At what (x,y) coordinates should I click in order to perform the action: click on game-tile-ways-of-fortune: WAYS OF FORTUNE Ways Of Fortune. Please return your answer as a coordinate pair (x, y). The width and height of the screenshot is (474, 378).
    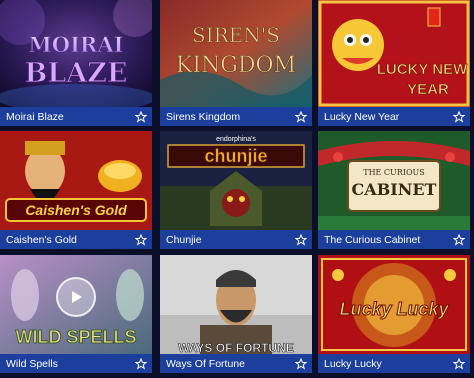
    Looking at the image, I should click on (236, 316).